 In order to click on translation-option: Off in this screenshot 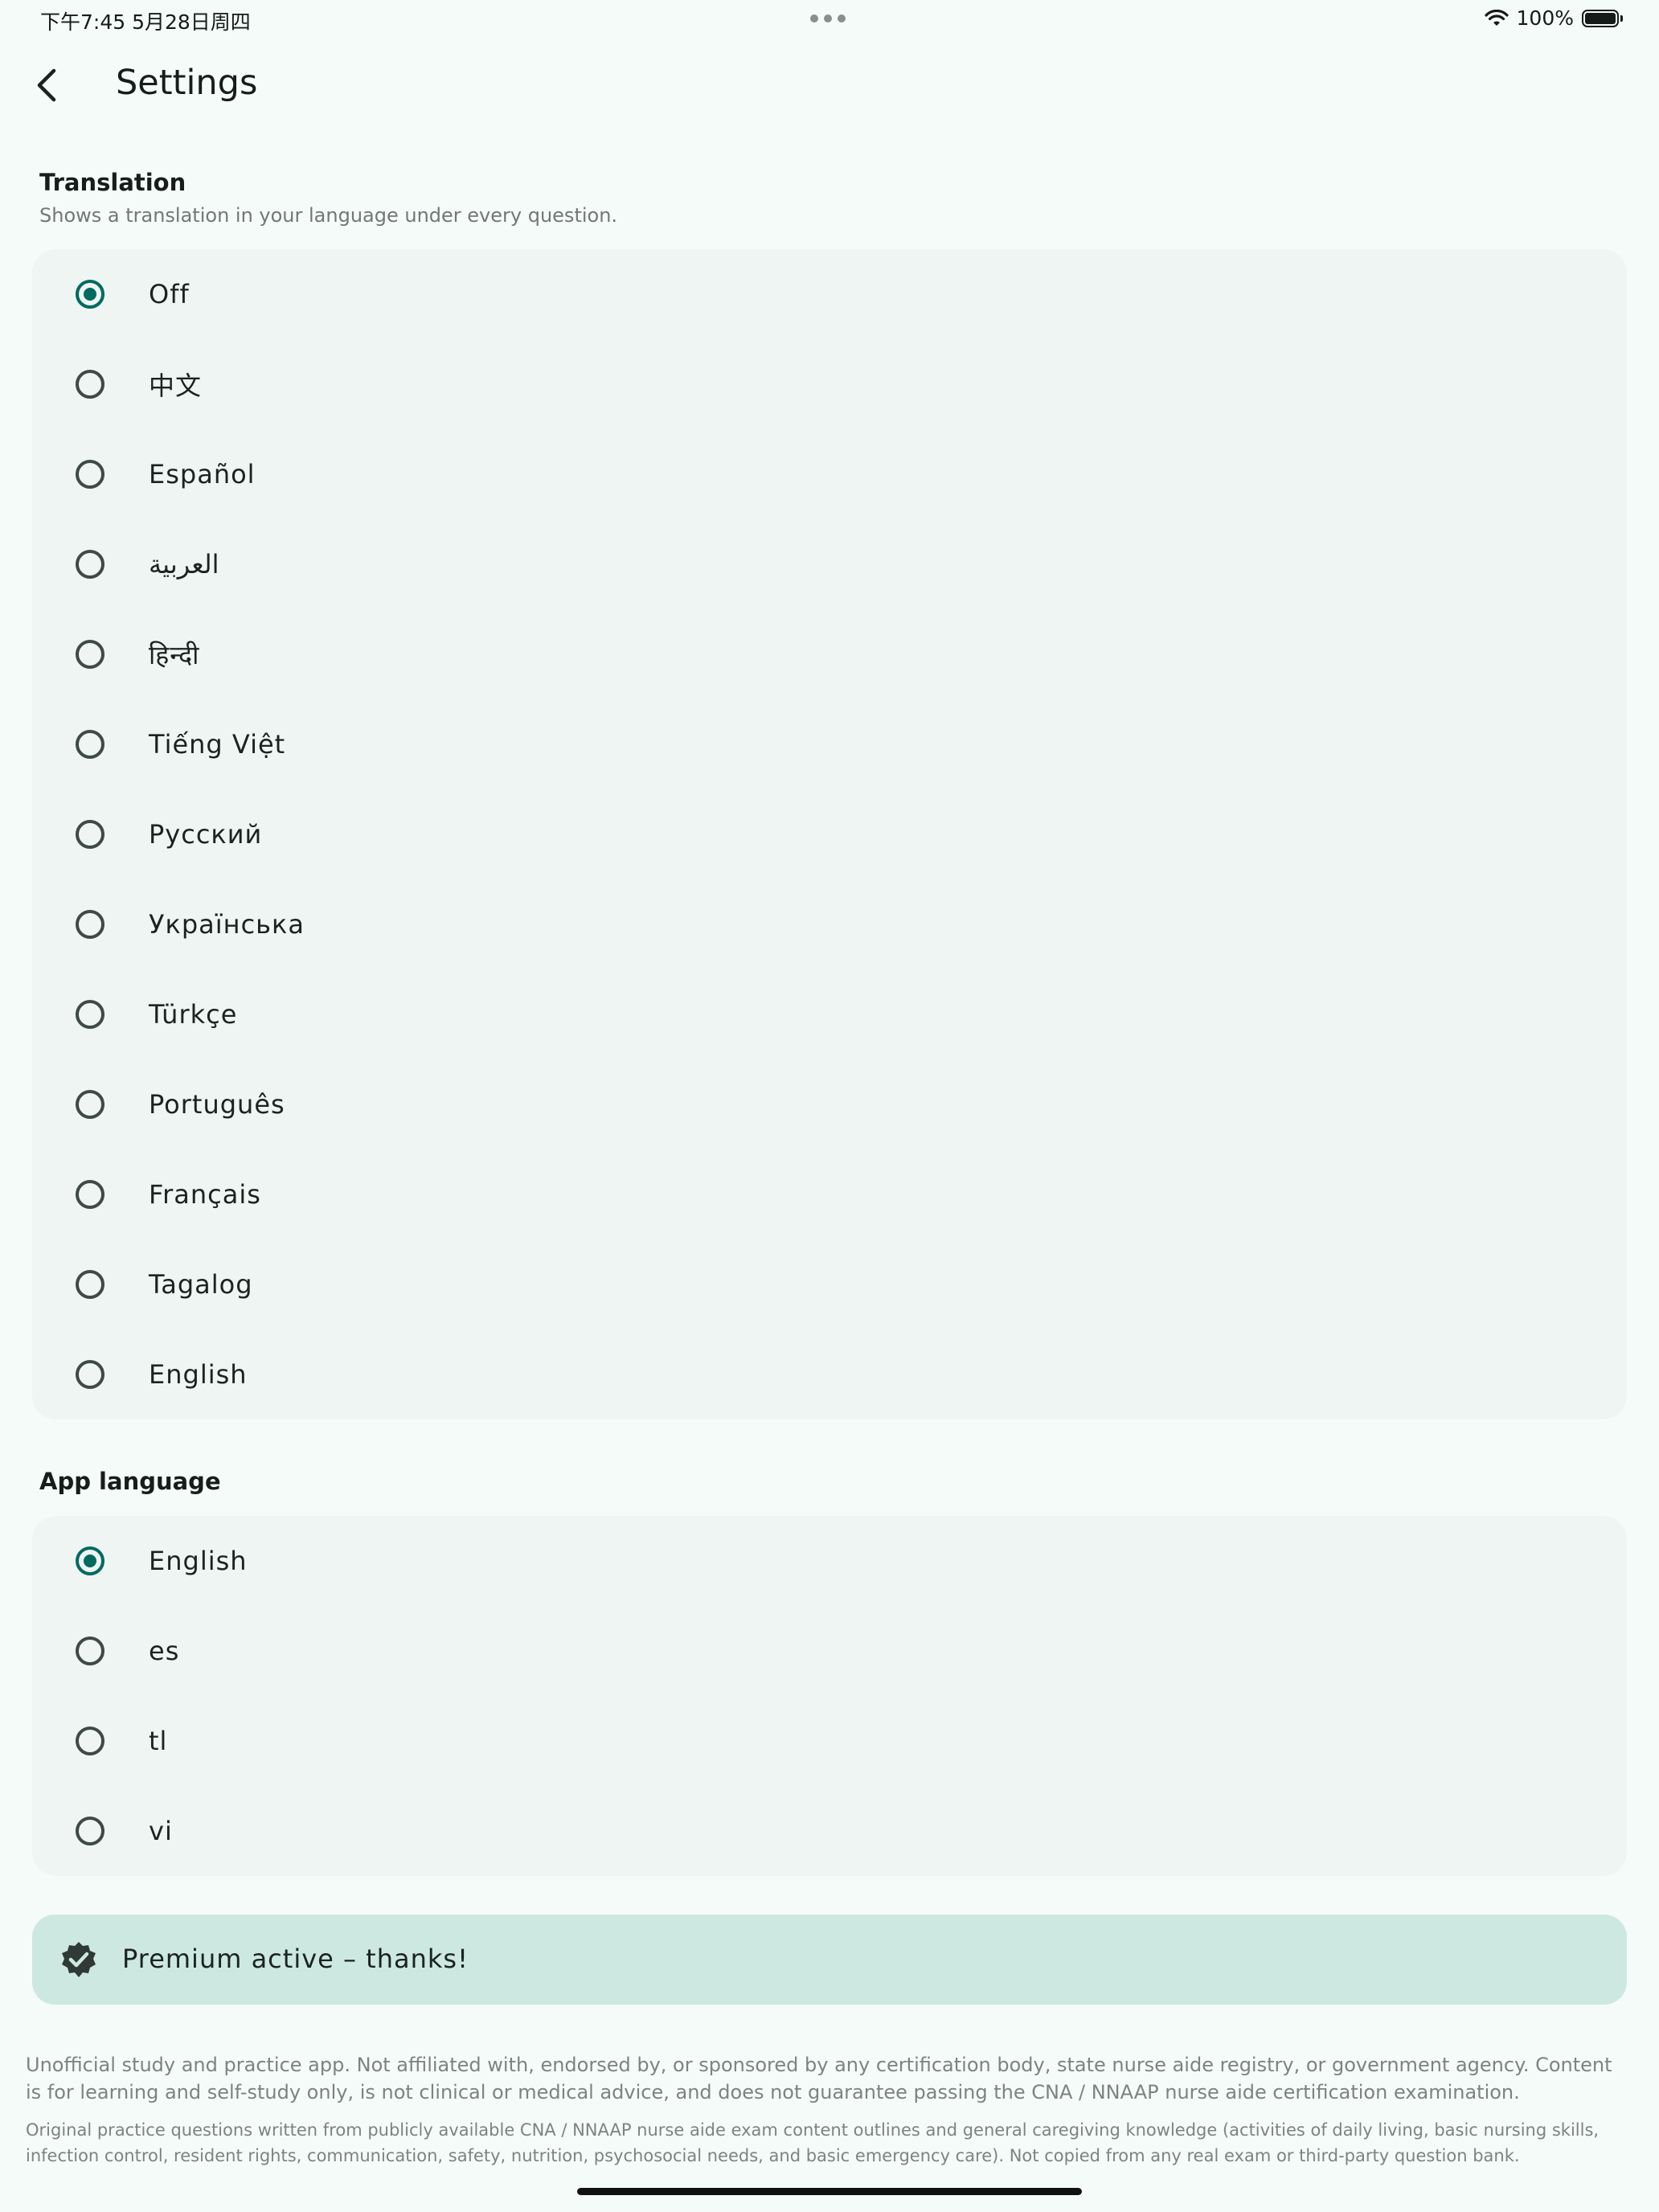, I will do `click(829, 294)`.